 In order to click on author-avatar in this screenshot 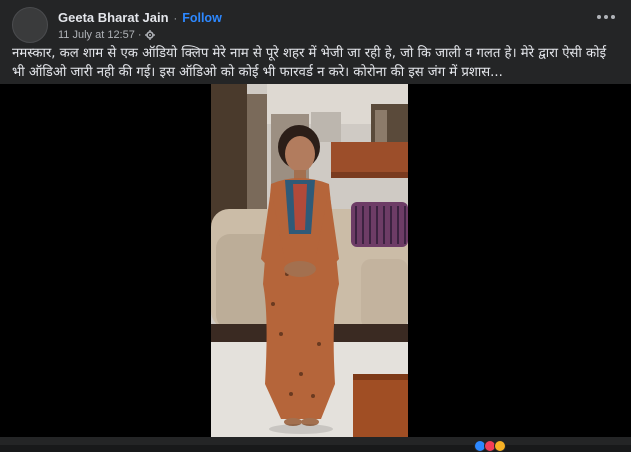, I will do `click(30, 25)`.